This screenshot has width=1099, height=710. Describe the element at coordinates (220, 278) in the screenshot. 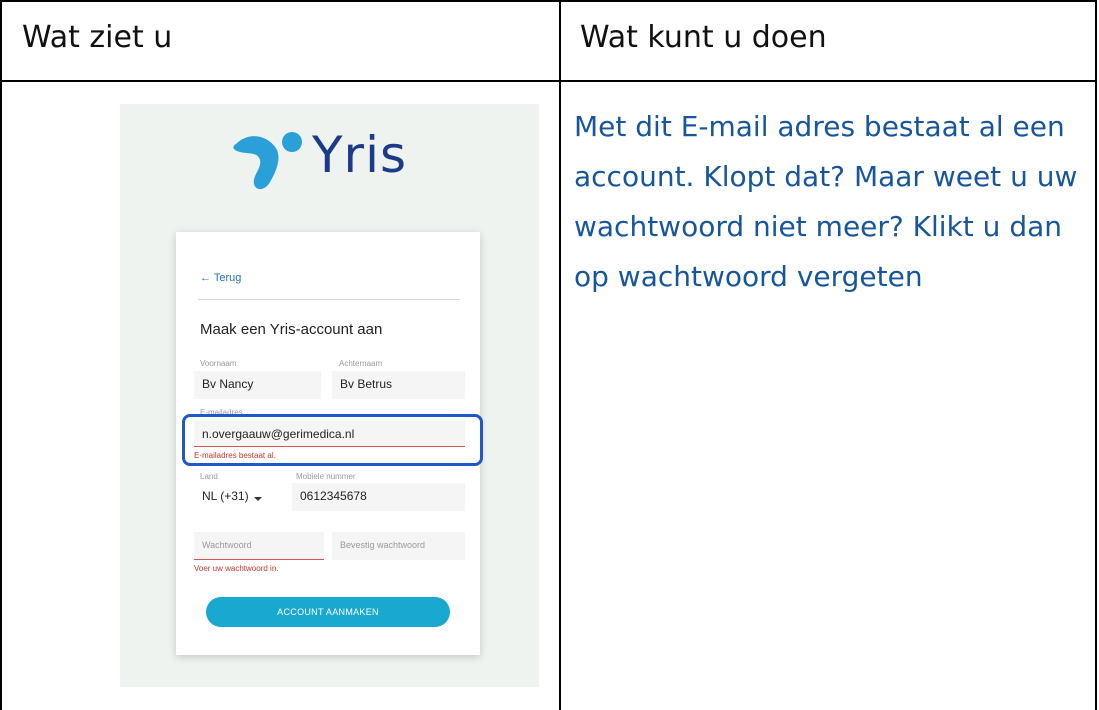

I see `back-link: ← Terug` at that location.